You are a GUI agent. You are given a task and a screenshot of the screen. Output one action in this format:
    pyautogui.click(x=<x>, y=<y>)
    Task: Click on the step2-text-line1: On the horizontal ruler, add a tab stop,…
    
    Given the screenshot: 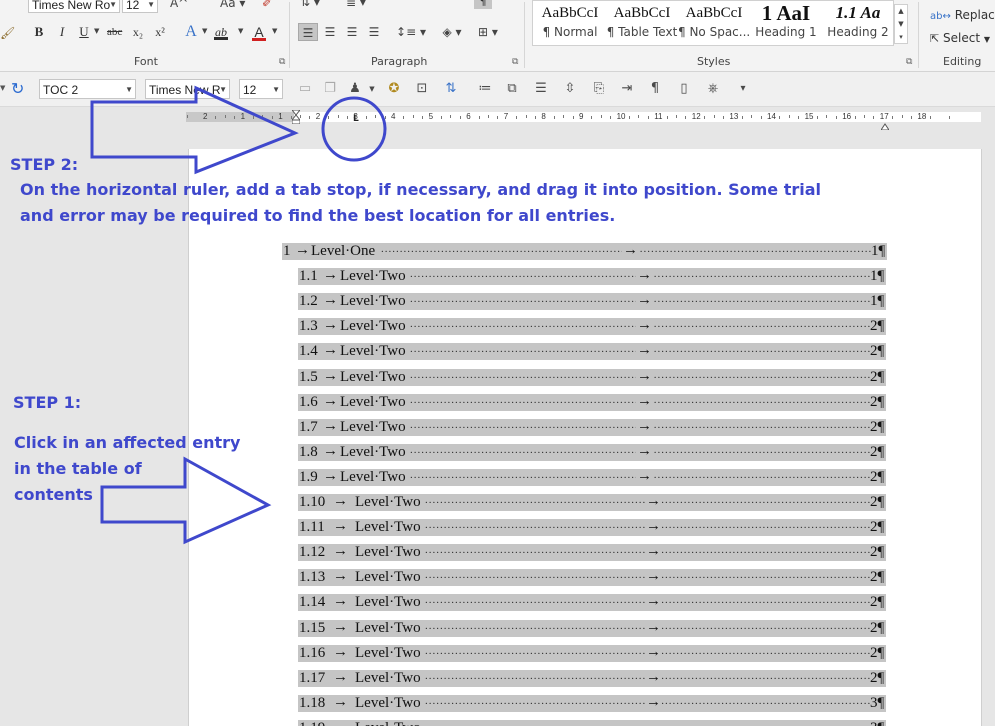 What is the action you would take?
    pyautogui.click(x=421, y=189)
    